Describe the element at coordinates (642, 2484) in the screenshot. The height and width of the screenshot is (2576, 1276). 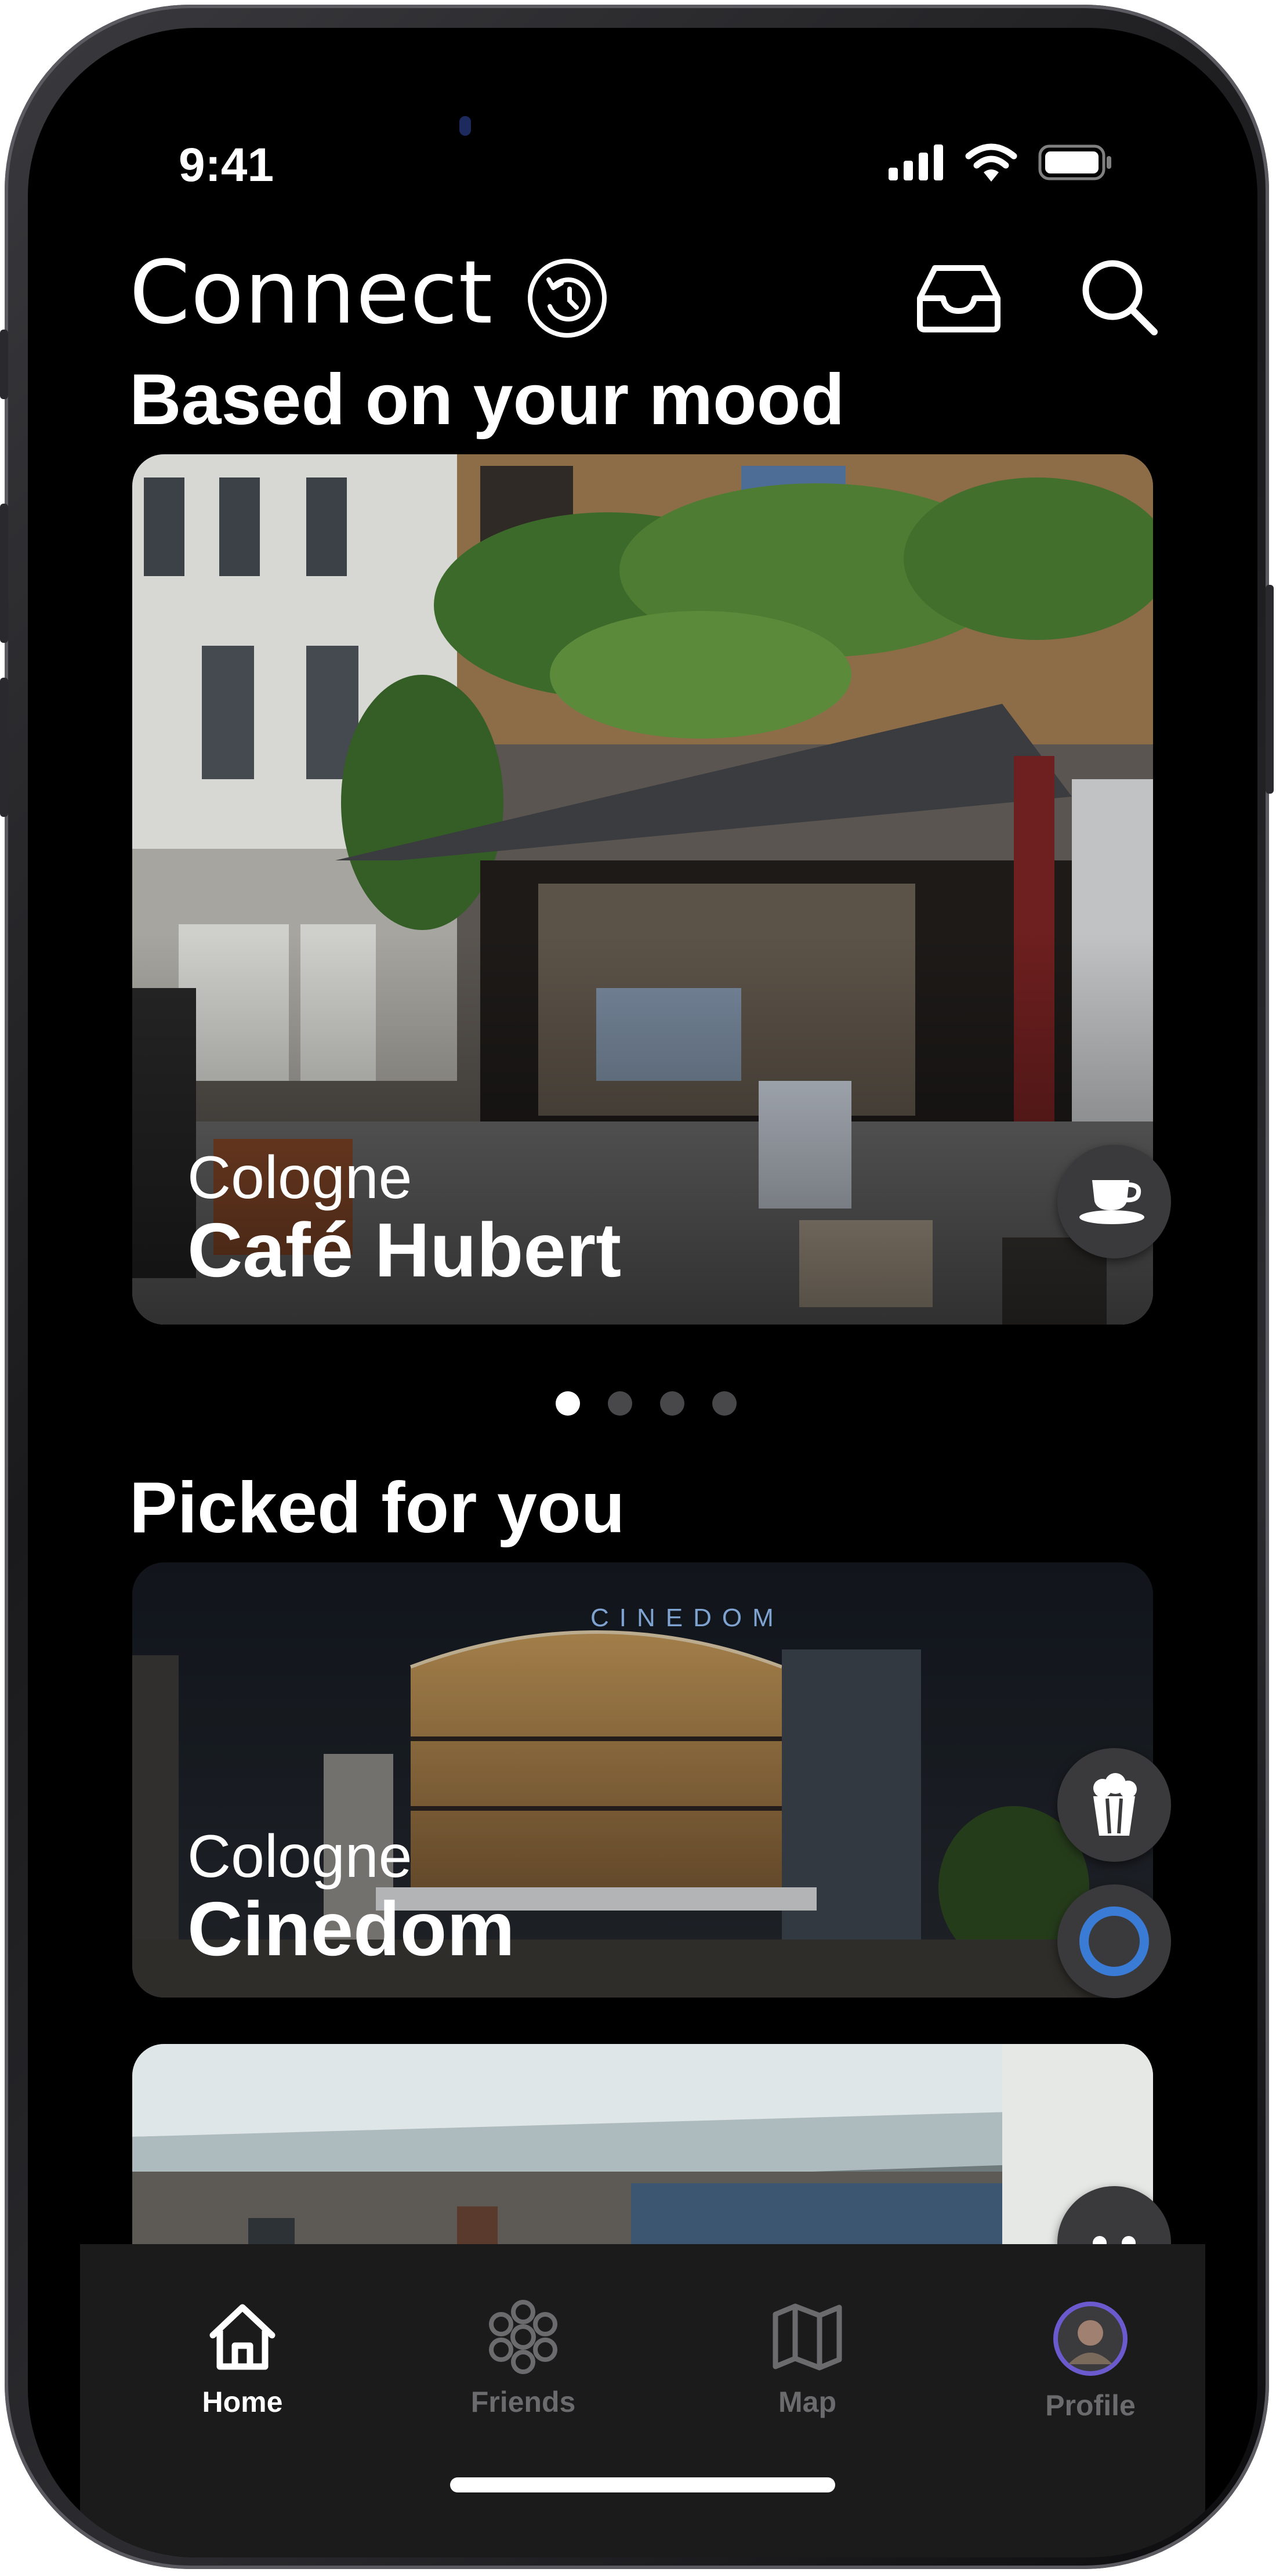
I see `home-indicator` at that location.